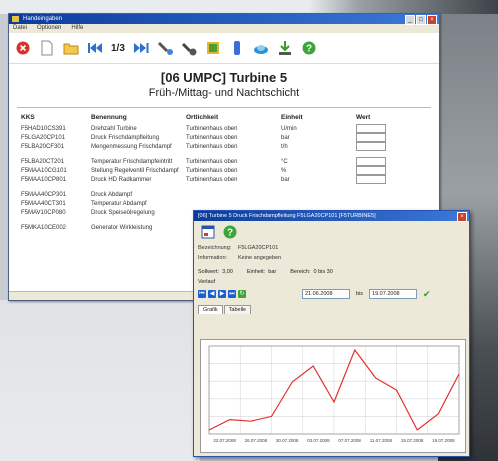  Describe the element at coordinates (20, 28) in the screenshot. I see `menu-datei: Datei` at that location.